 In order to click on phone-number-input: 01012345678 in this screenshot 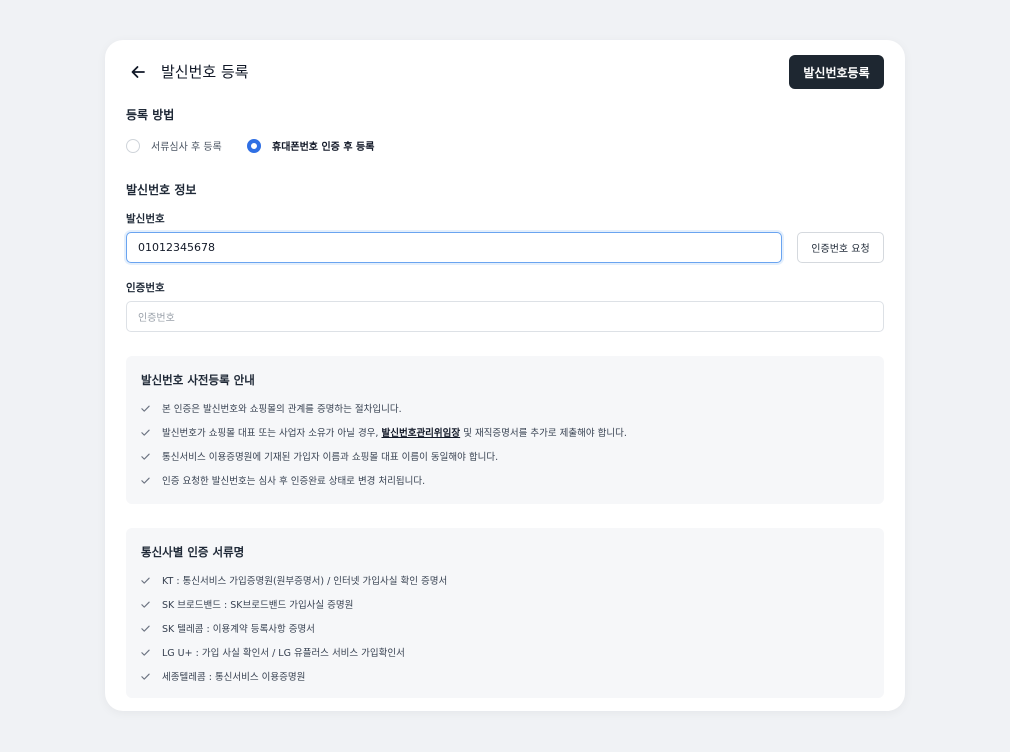, I will do `click(454, 247)`.